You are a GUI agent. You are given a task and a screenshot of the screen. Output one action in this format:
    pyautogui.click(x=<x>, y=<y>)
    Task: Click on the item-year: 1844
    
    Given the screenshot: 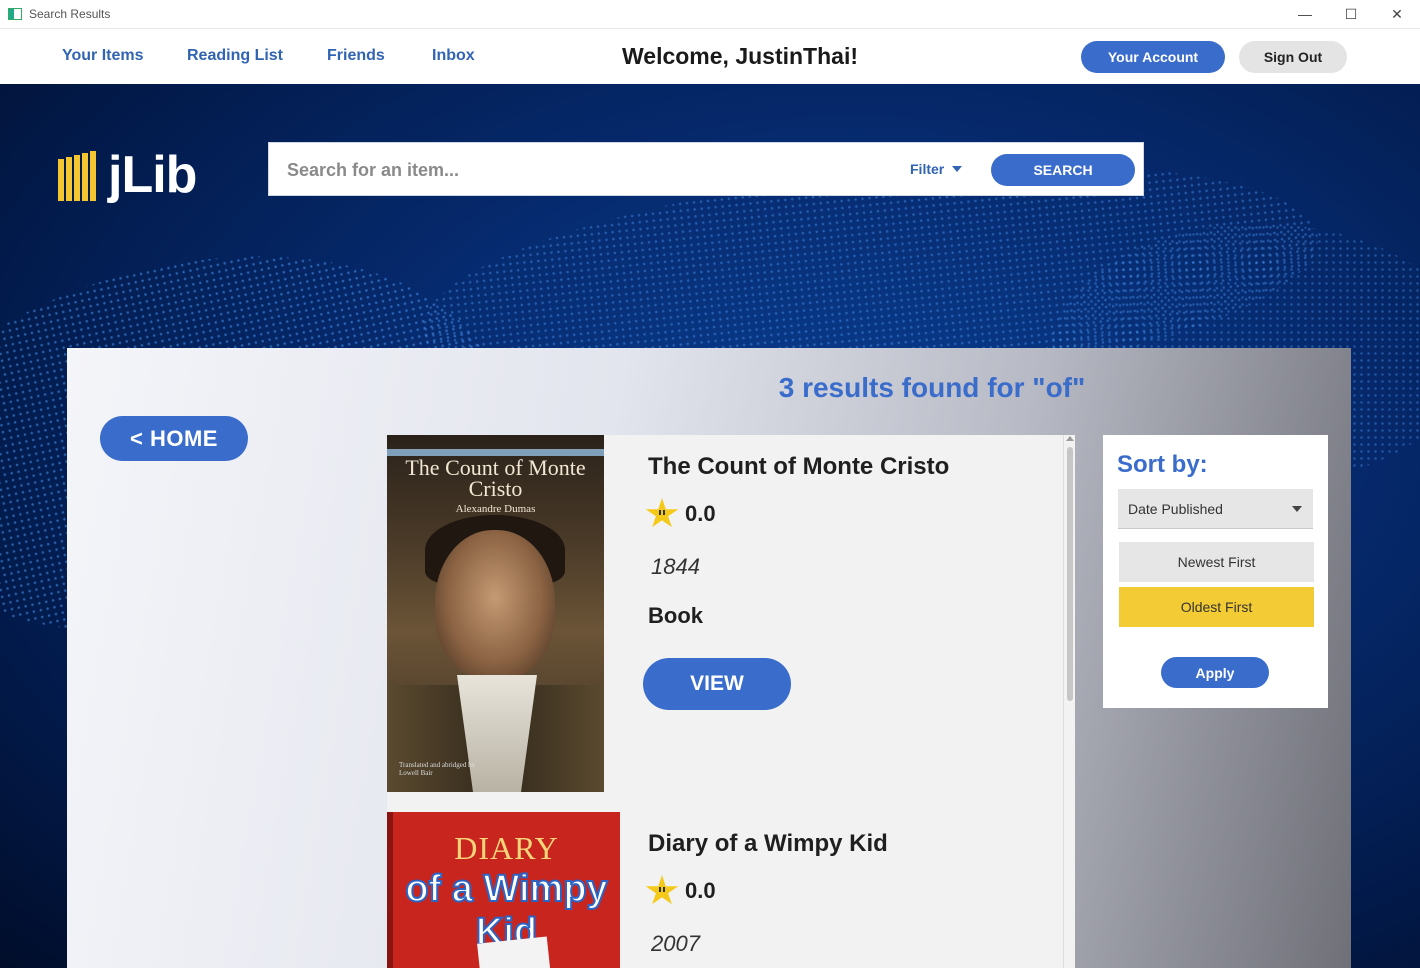 What is the action you would take?
    pyautogui.click(x=675, y=566)
    